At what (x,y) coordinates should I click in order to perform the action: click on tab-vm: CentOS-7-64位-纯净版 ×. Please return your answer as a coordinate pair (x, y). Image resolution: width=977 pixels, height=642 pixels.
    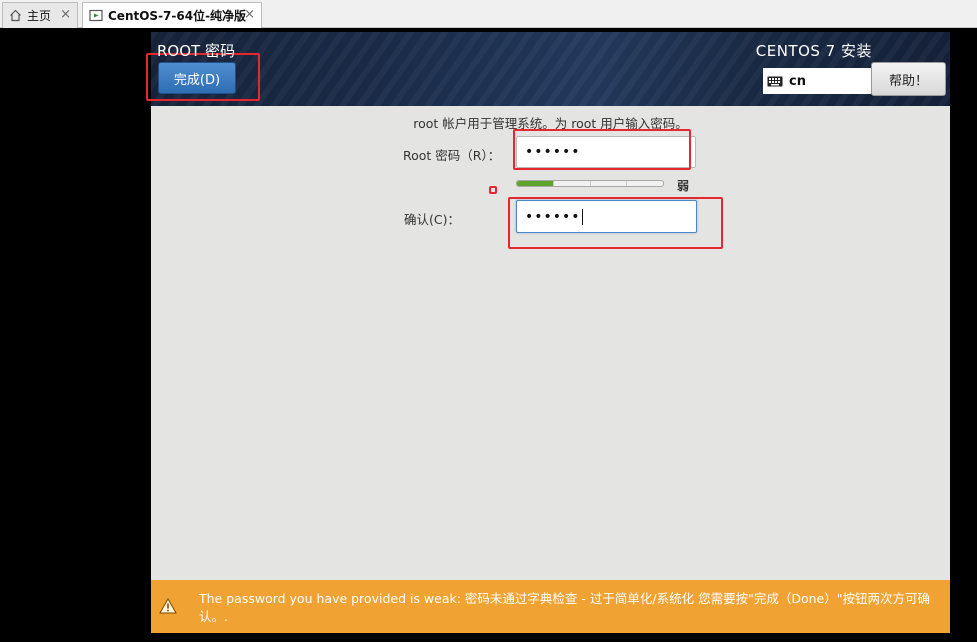
    Looking at the image, I should click on (172, 15).